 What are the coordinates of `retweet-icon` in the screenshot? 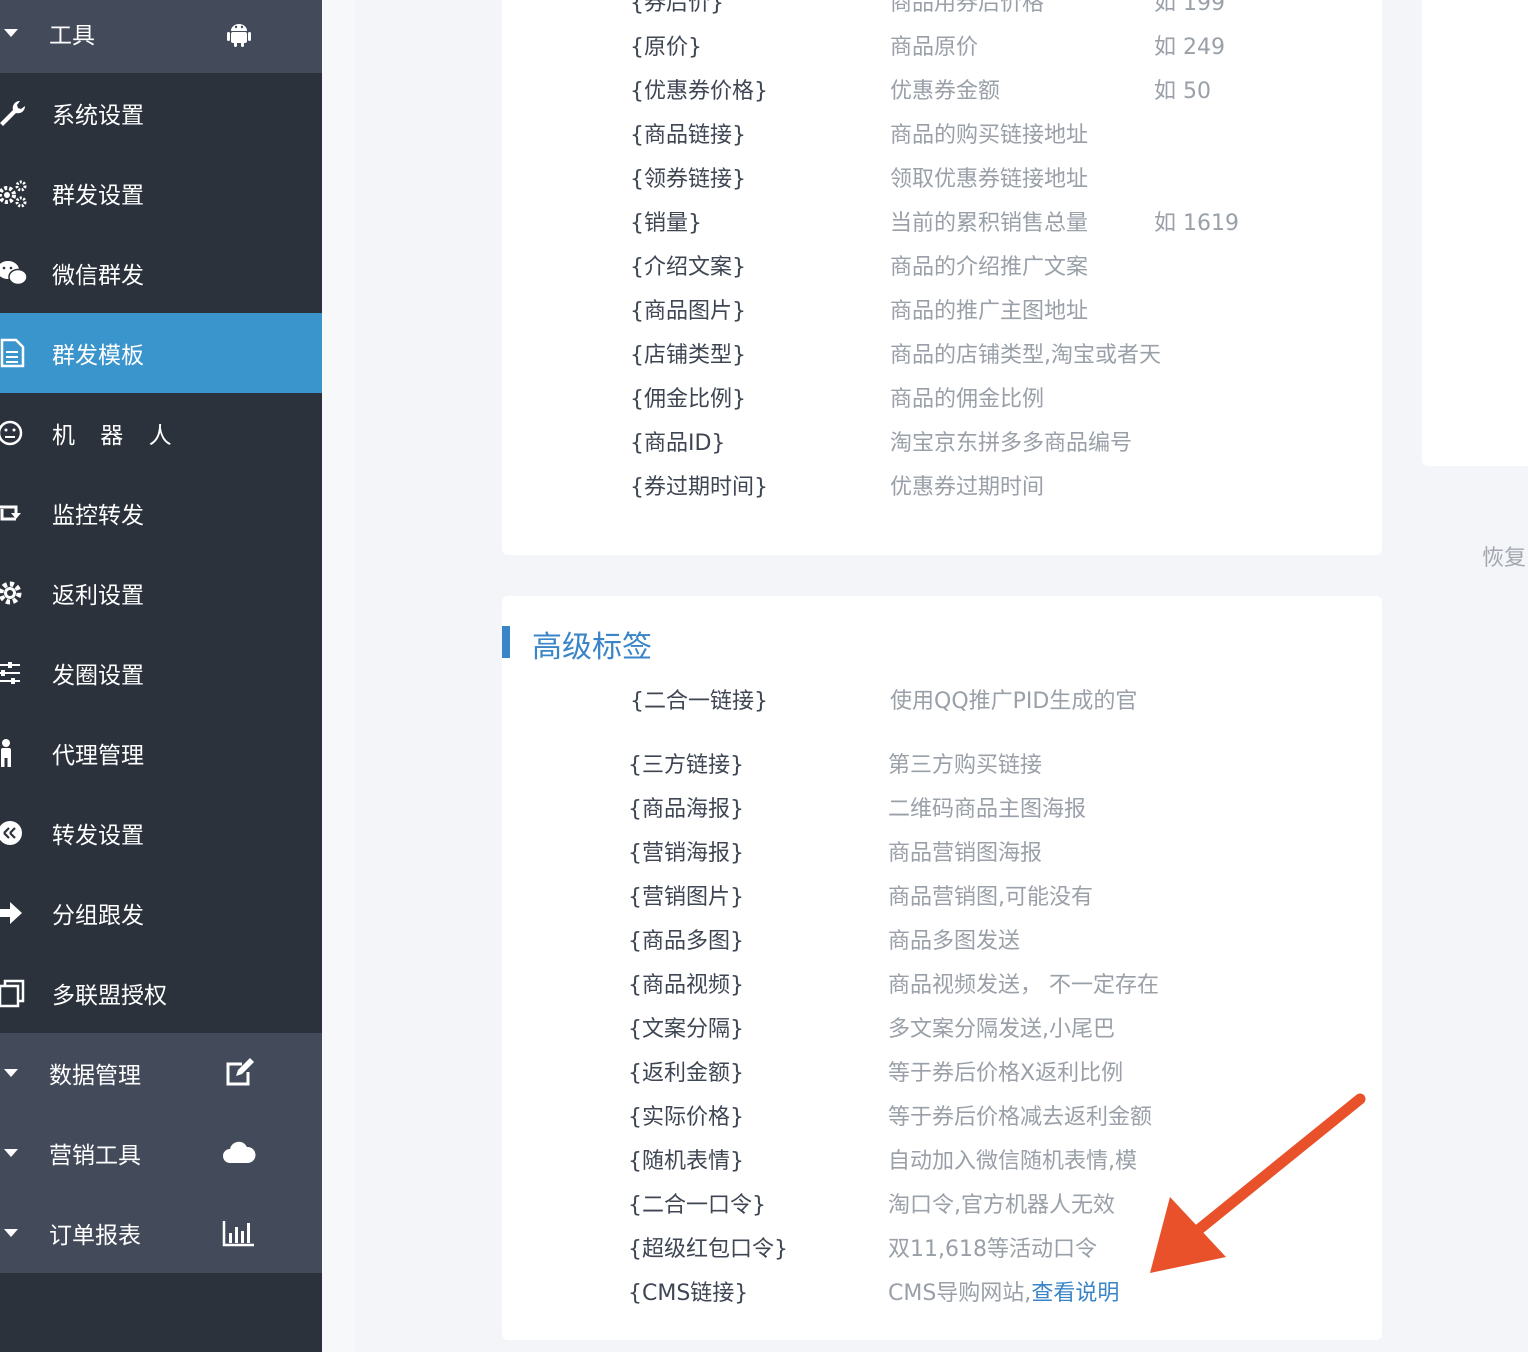 It's located at (10, 513).